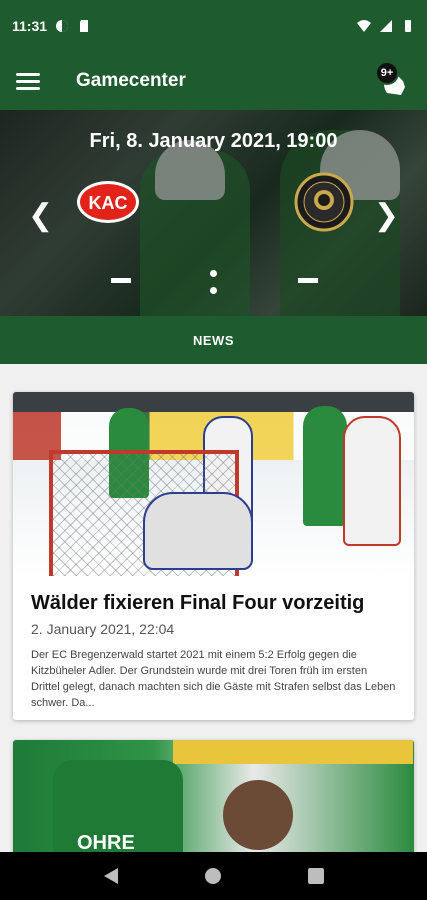 This screenshot has height=900, width=427. What do you see at coordinates (213, 141) in the screenshot?
I see `game-date: Fri, 8. January 2021, 19:00` at bounding box center [213, 141].